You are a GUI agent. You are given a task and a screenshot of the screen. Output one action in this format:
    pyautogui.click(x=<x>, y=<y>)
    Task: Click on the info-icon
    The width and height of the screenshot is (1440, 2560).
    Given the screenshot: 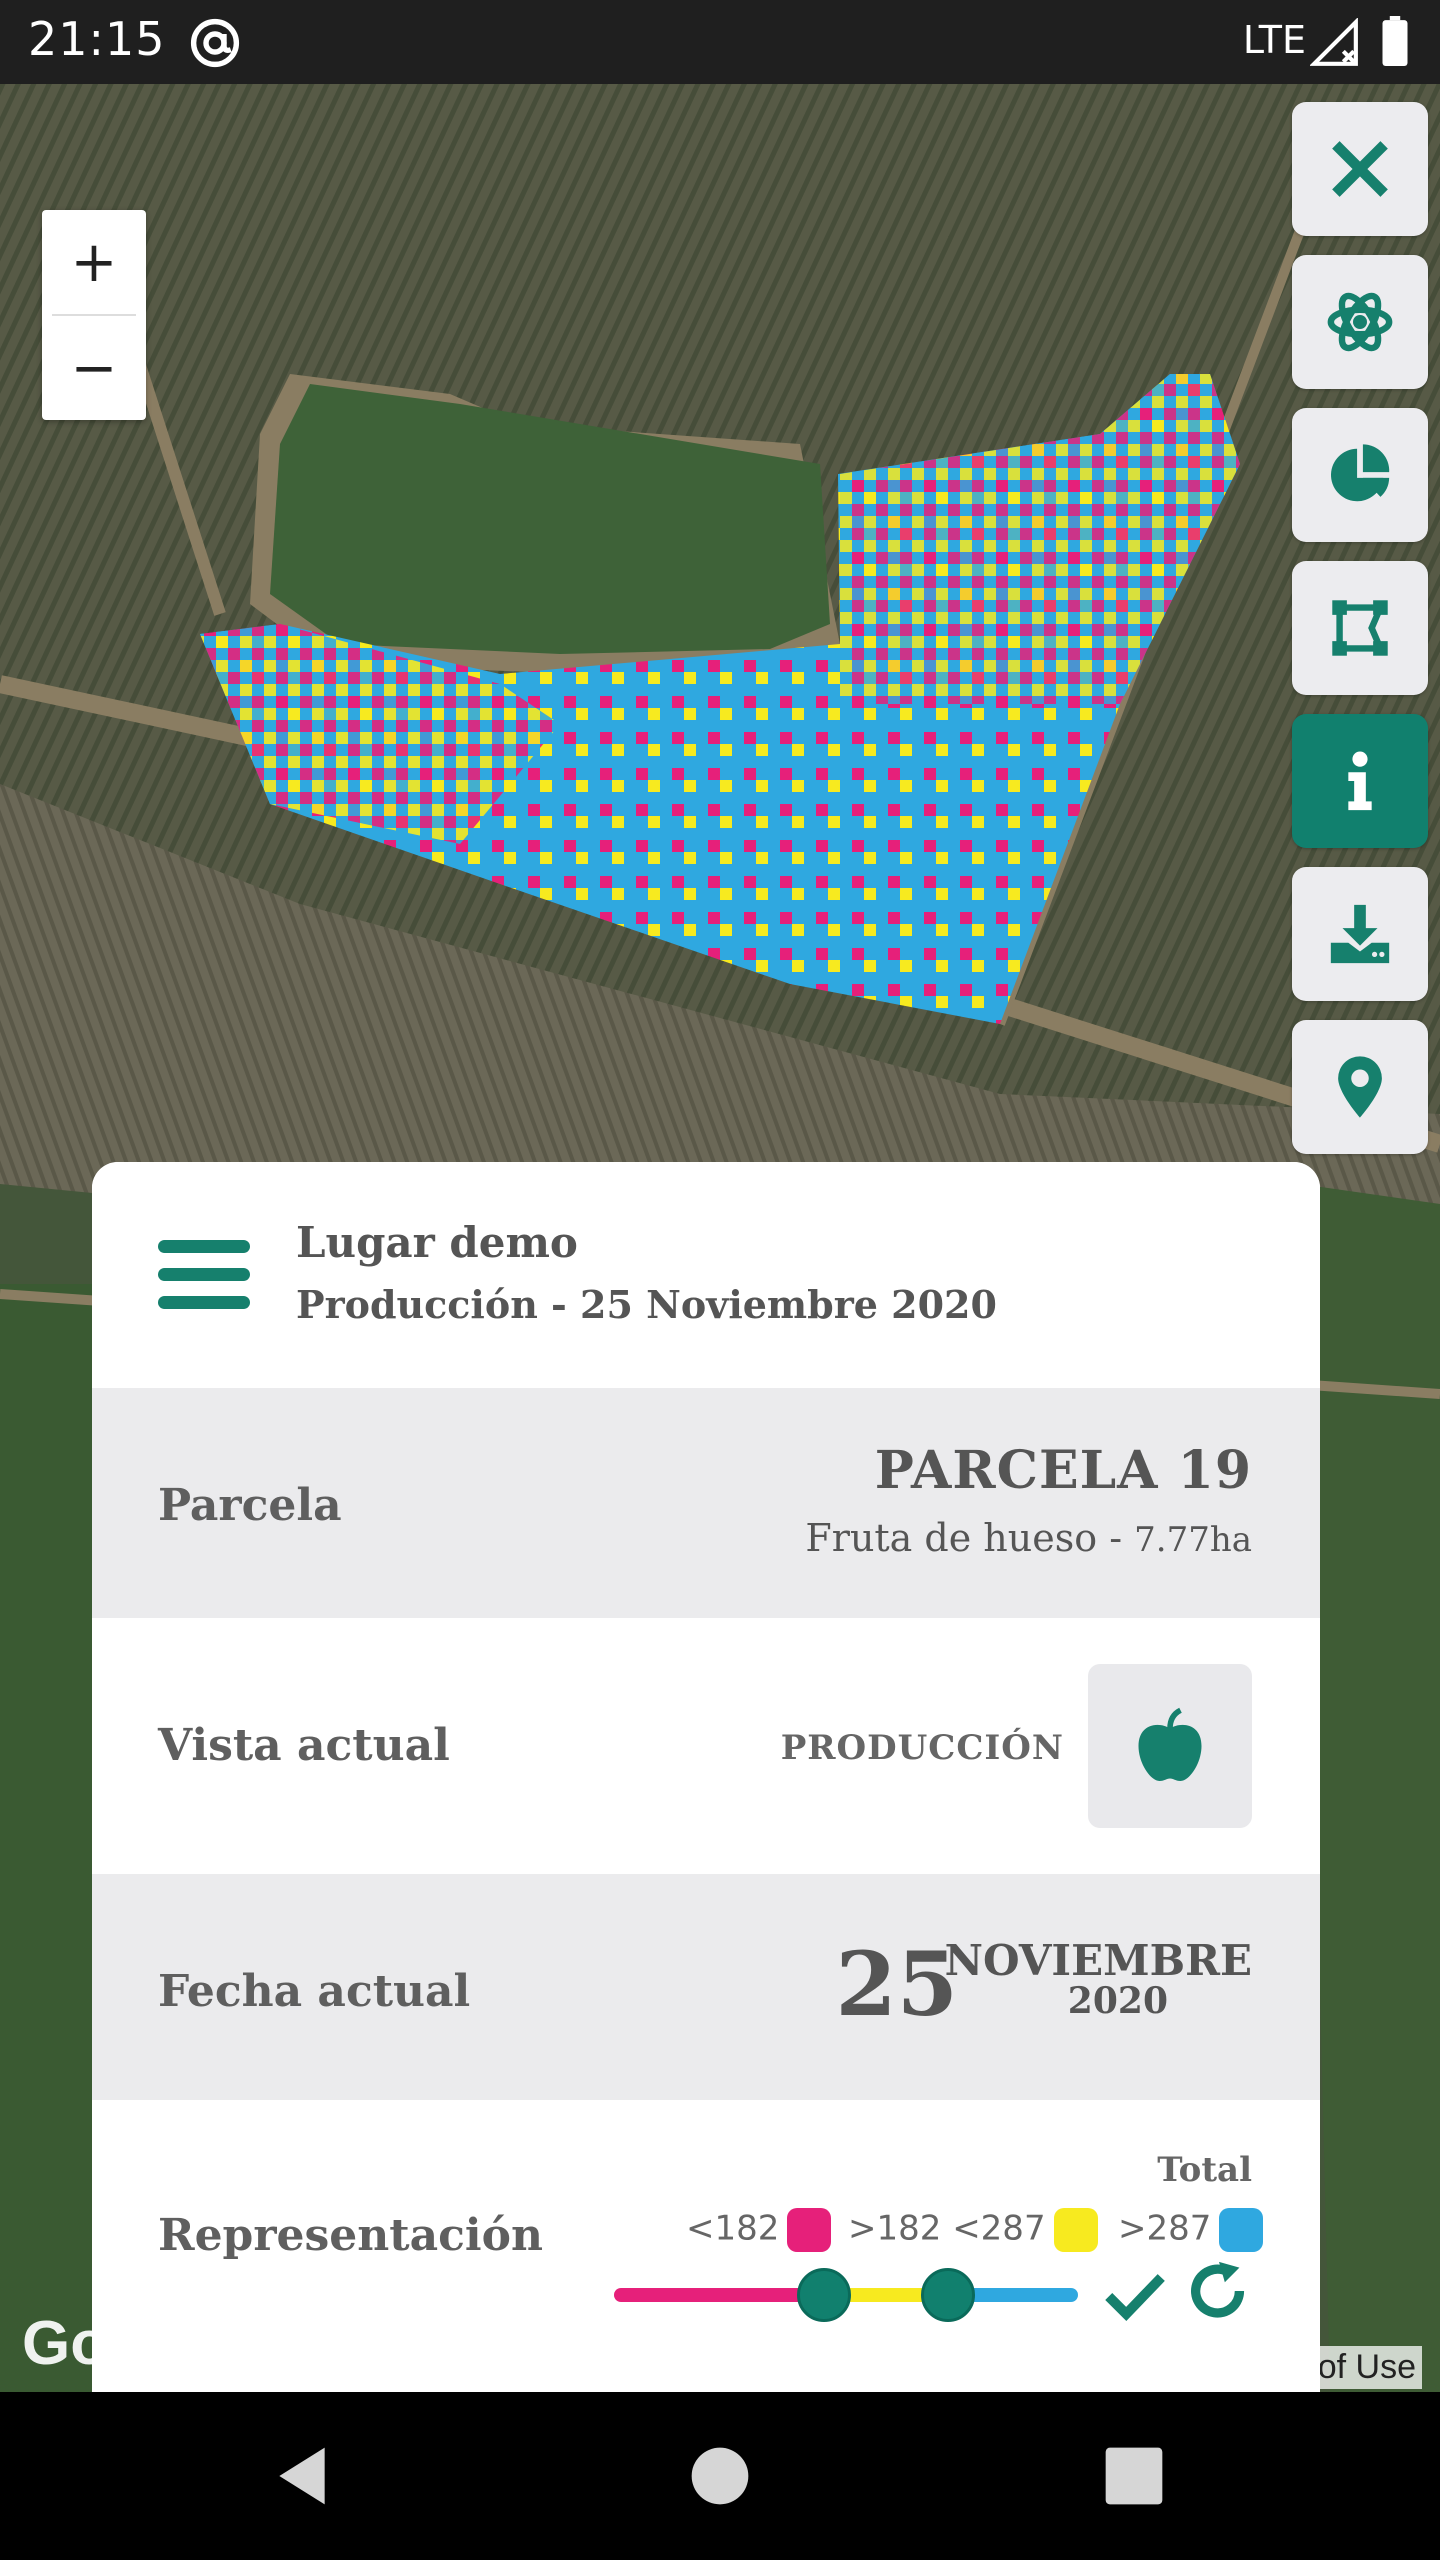 What is the action you would take?
    pyautogui.click(x=1360, y=781)
    